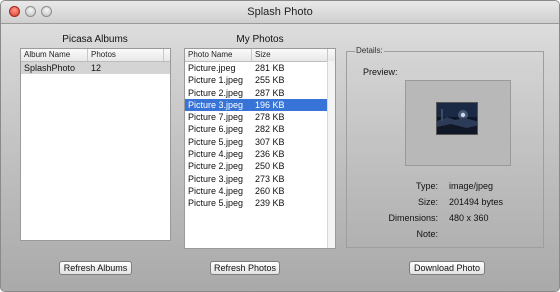 Image resolution: width=560 pixels, height=292 pixels. Describe the element at coordinates (126, 55) in the screenshot. I see `albums-column-header: Photos` at that location.